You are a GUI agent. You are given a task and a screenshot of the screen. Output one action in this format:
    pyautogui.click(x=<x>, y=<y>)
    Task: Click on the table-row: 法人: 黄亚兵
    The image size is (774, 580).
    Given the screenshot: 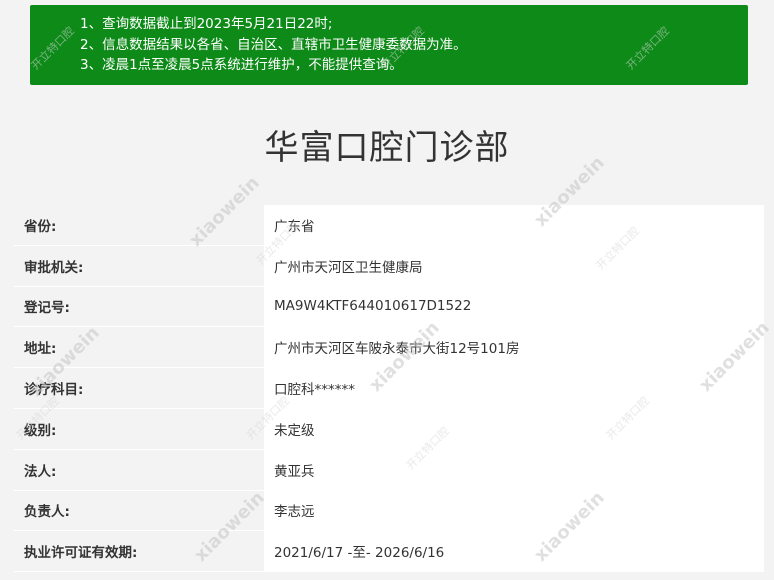 What is the action you would take?
    pyautogui.click(x=389, y=470)
    